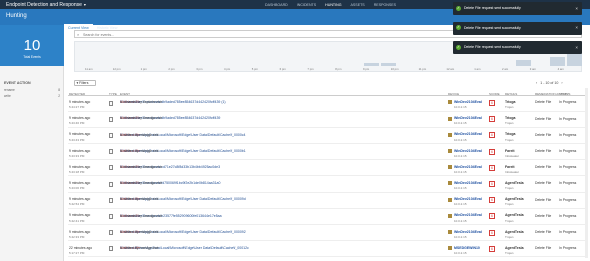  What do you see at coordinates (511, 94) in the screenshot?
I see `col-details: DETAILS` at bounding box center [511, 94].